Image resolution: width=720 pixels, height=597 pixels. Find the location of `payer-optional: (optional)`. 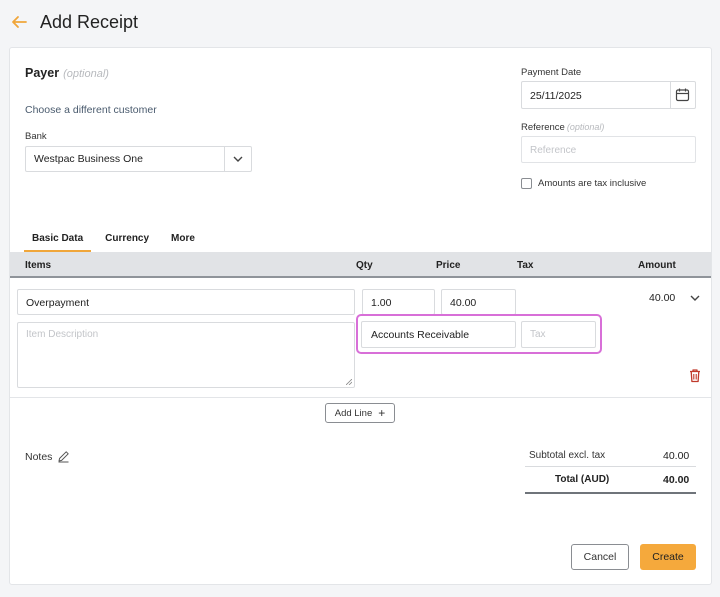

payer-optional: (optional) is located at coordinates (86, 74).